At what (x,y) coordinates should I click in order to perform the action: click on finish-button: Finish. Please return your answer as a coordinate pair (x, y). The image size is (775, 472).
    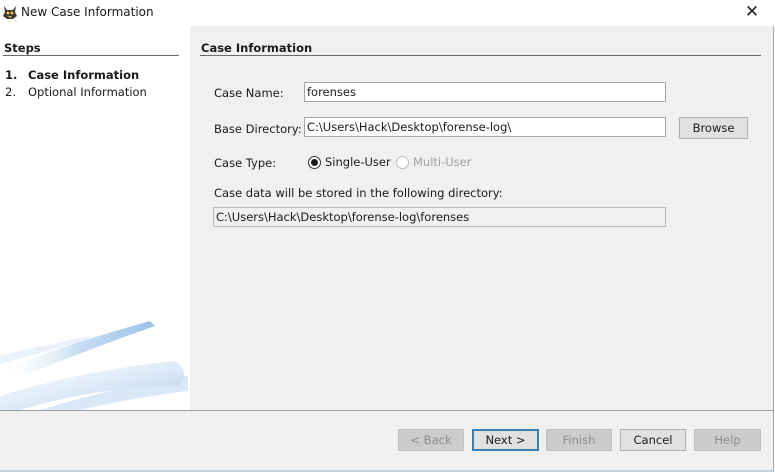
    Looking at the image, I should click on (579, 440).